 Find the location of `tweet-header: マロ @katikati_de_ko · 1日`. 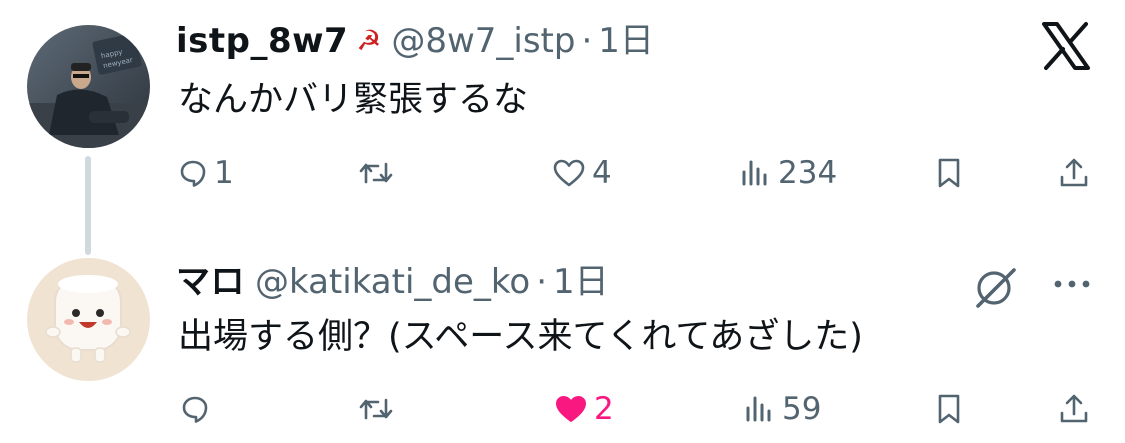

tweet-header: マロ @katikati_de_ko · 1日 is located at coordinates (392, 282).